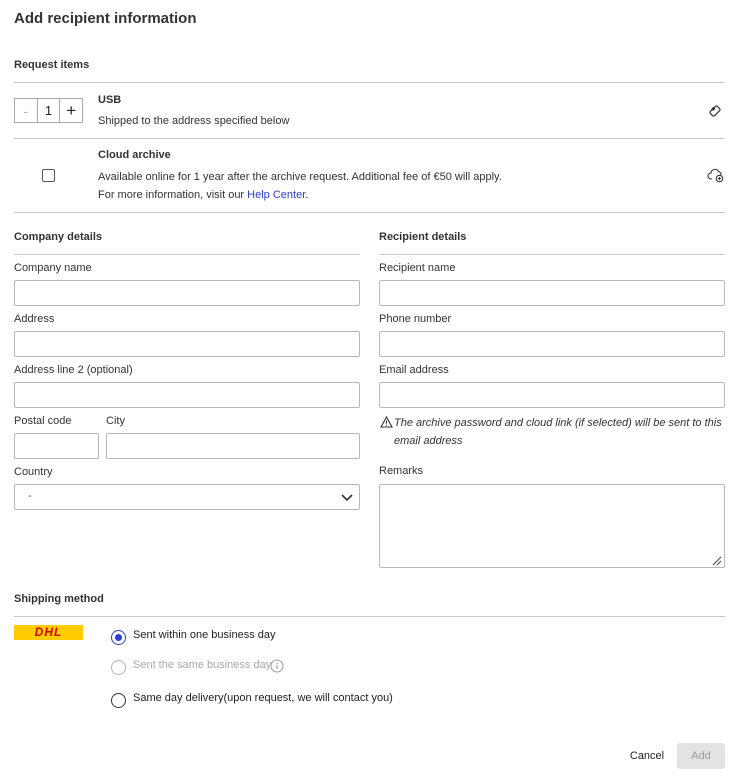 Image resolution: width=734 pixels, height=778 pixels. I want to click on city-field, so click(233, 446).